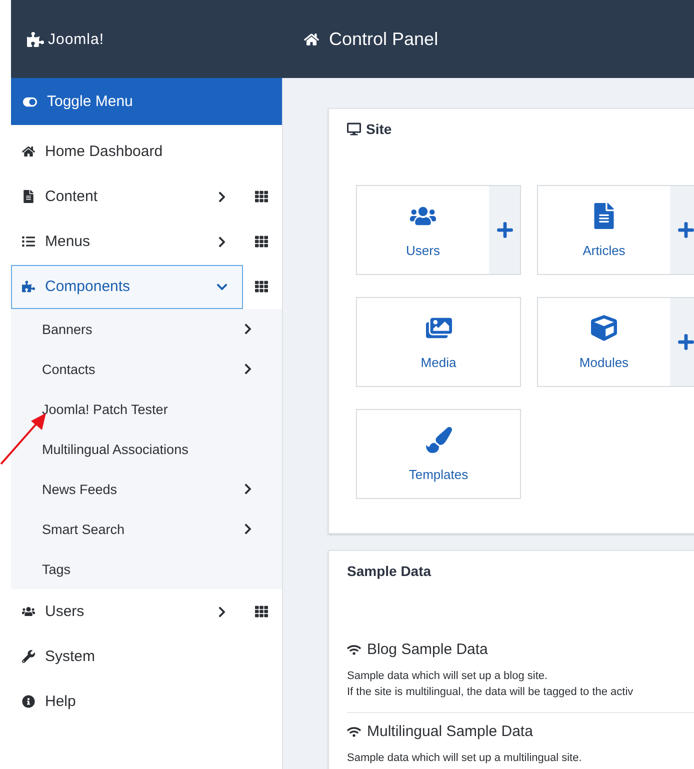 This screenshot has width=694, height=769. What do you see at coordinates (127, 702) in the screenshot?
I see `sidebar-item: Help` at bounding box center [127, 702].